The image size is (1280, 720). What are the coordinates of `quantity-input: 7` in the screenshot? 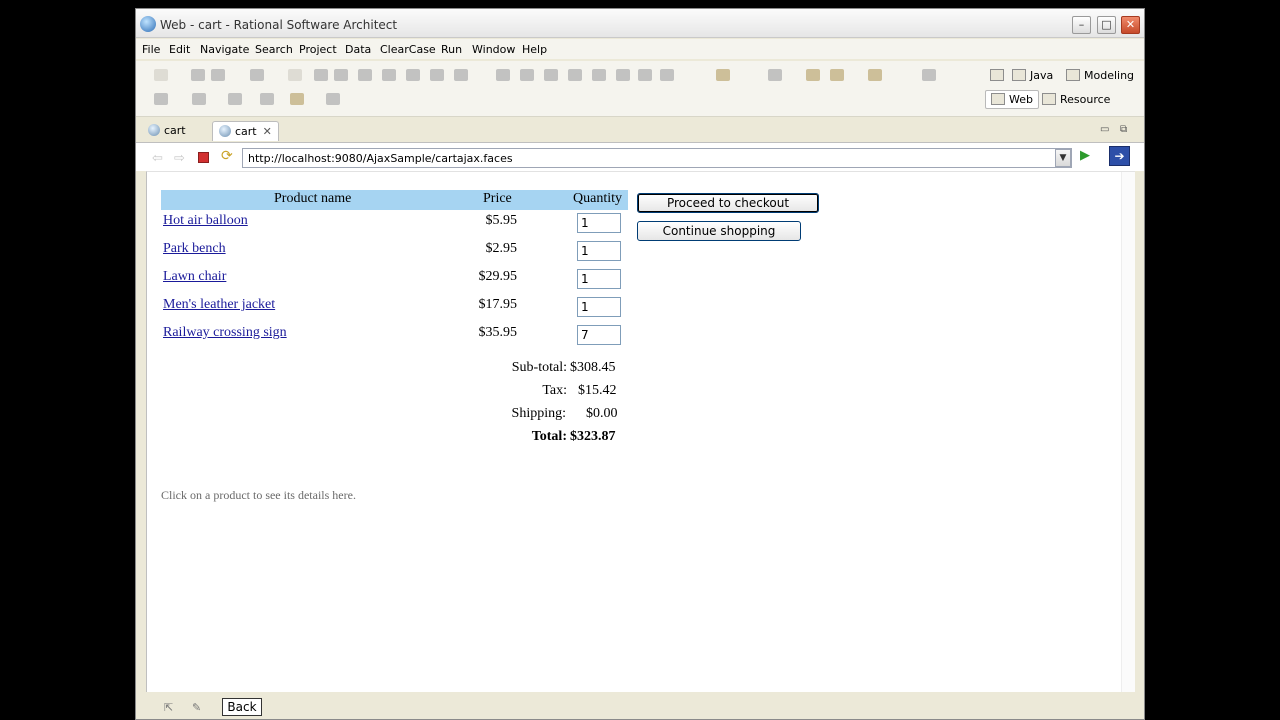 It's located at (599, 335).